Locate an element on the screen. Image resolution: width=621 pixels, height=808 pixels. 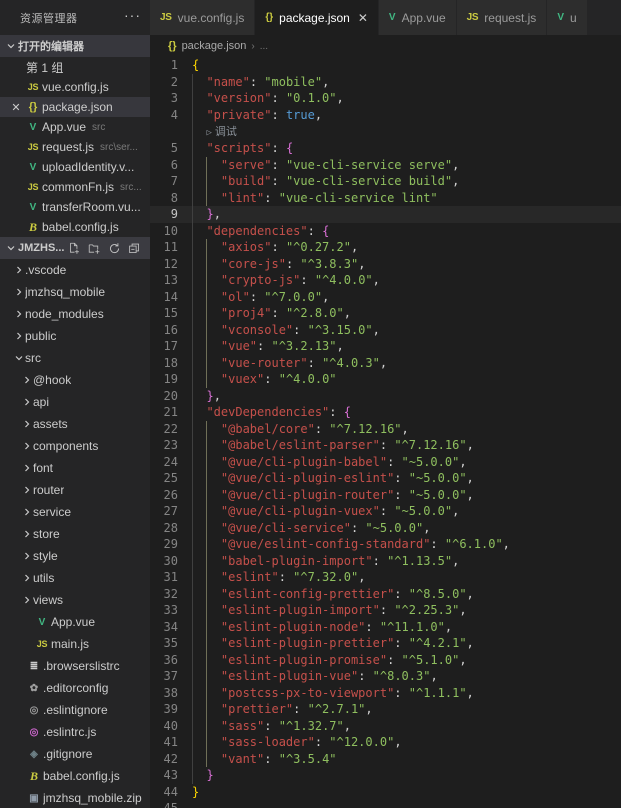
tree-folder-item: api is located at coordinates (75, 402).